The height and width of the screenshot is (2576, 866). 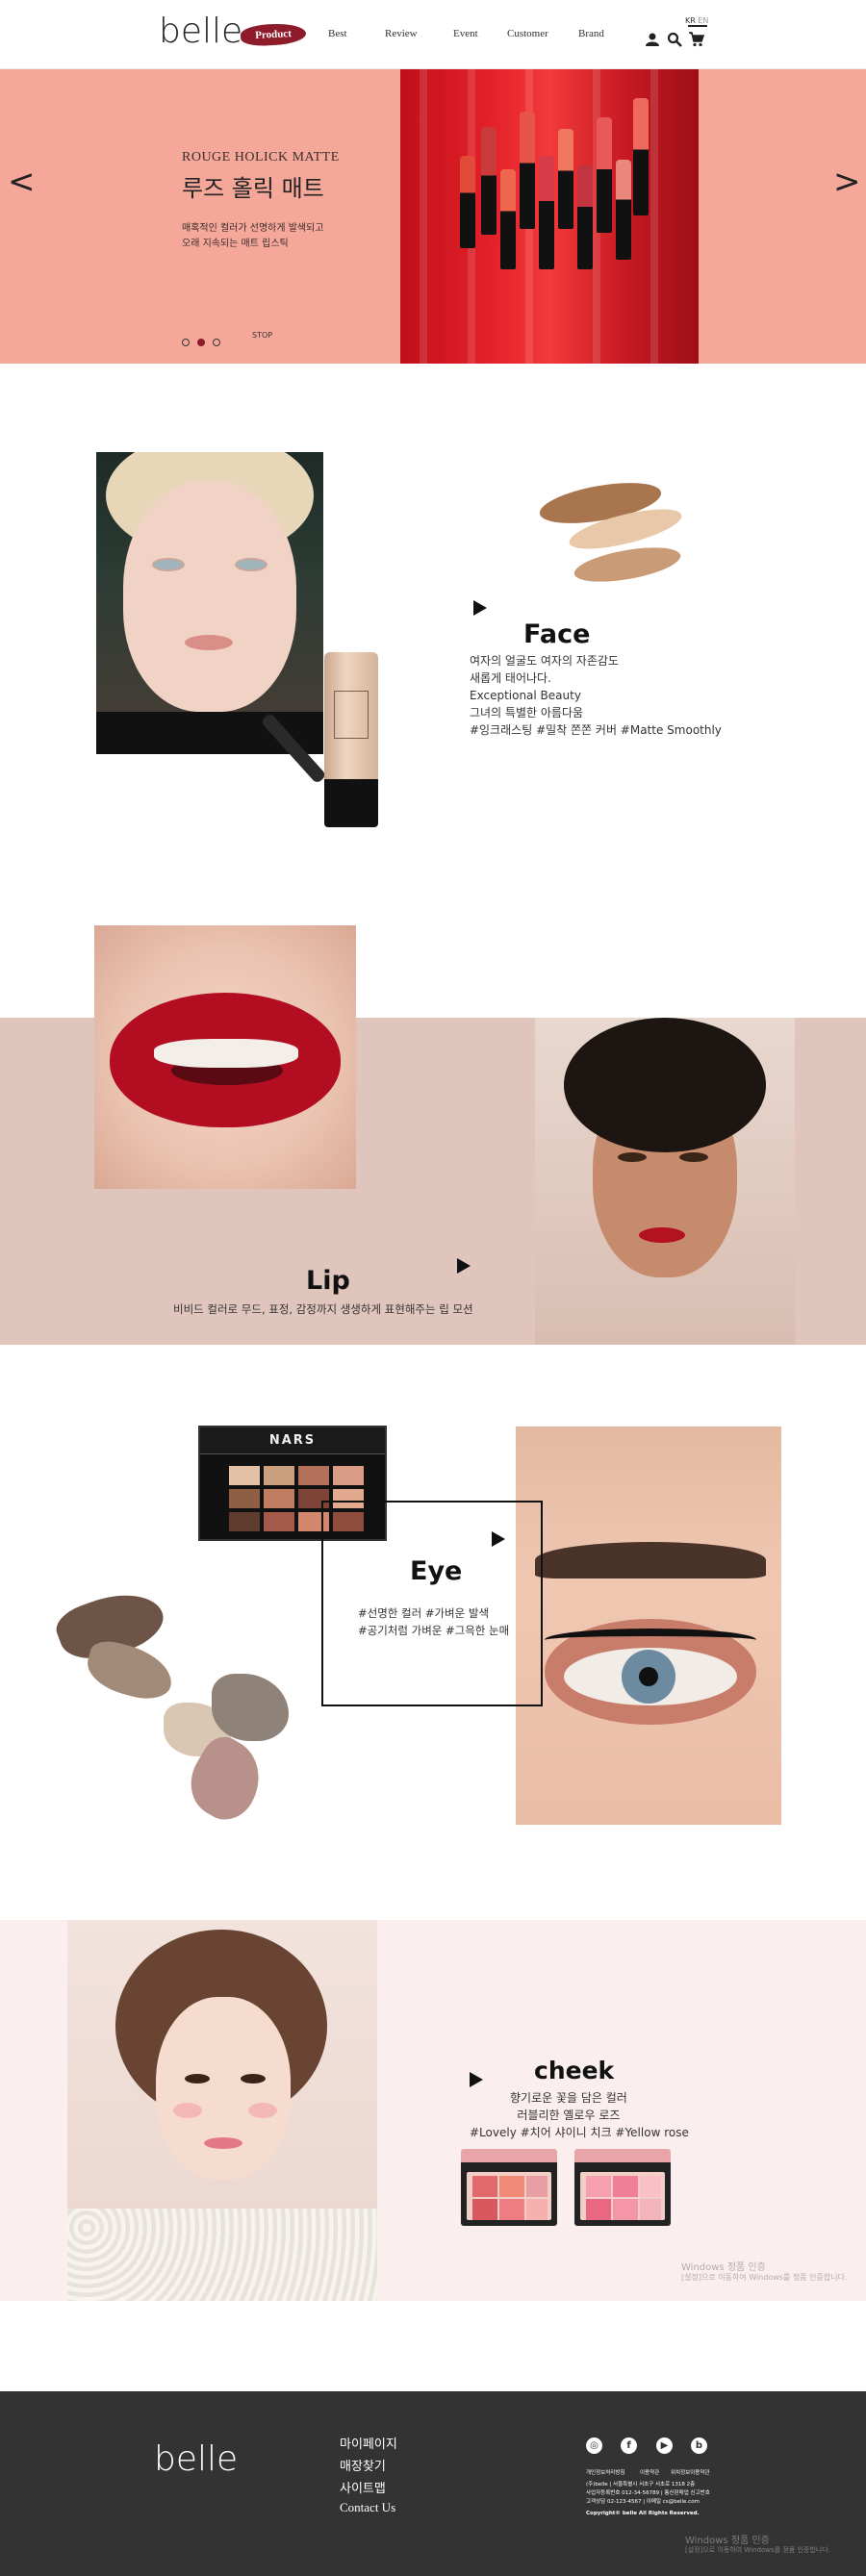 What do you see at coordinates (527, 33) in the screenshot?
I see `nav-customer: Customer` at bounding box center [527, 33].